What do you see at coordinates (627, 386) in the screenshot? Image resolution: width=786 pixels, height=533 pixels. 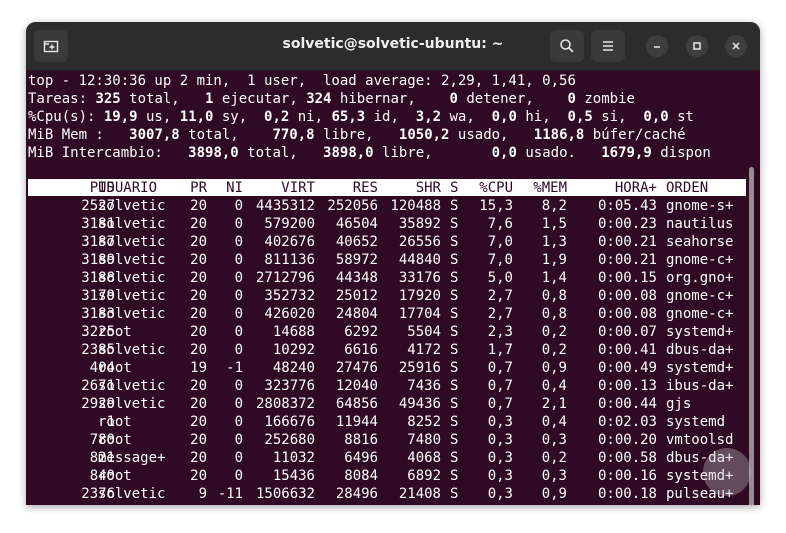 I see `cell-time: 0:00.13` at bounding box center [627, 386].